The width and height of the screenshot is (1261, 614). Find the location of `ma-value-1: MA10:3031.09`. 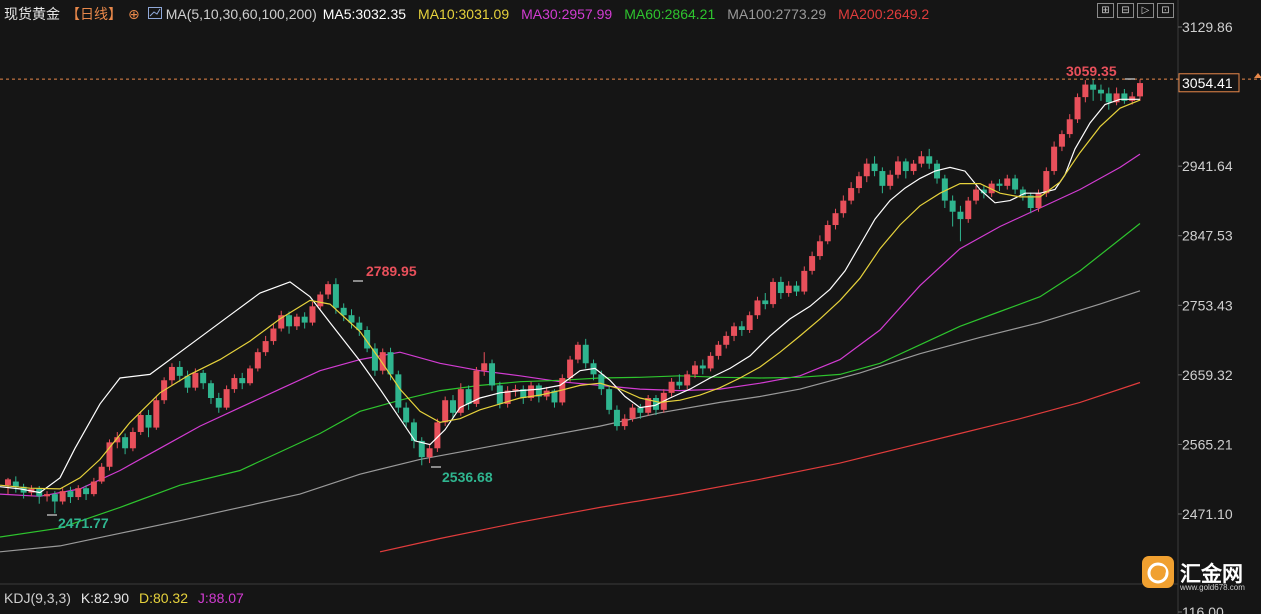

ma-value-1: MA10:3031.09 is located at coordinates (464, 14).